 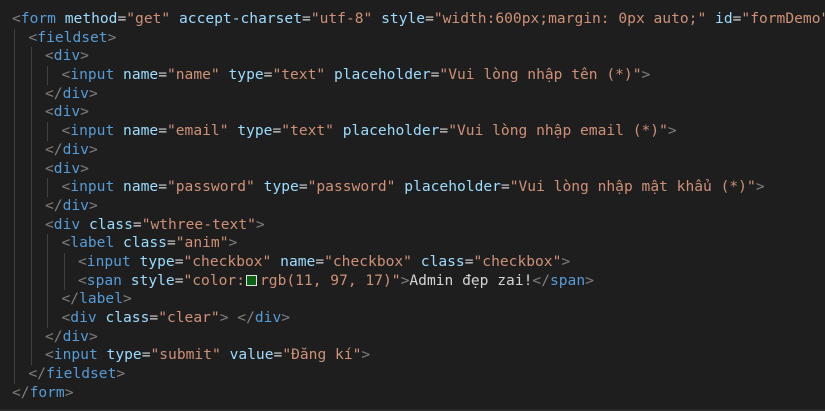 What do you see at coordinates (341, 18) in the screenshot?
I see `attribute-value: "utf-8"` at bounding box center [341, 18].